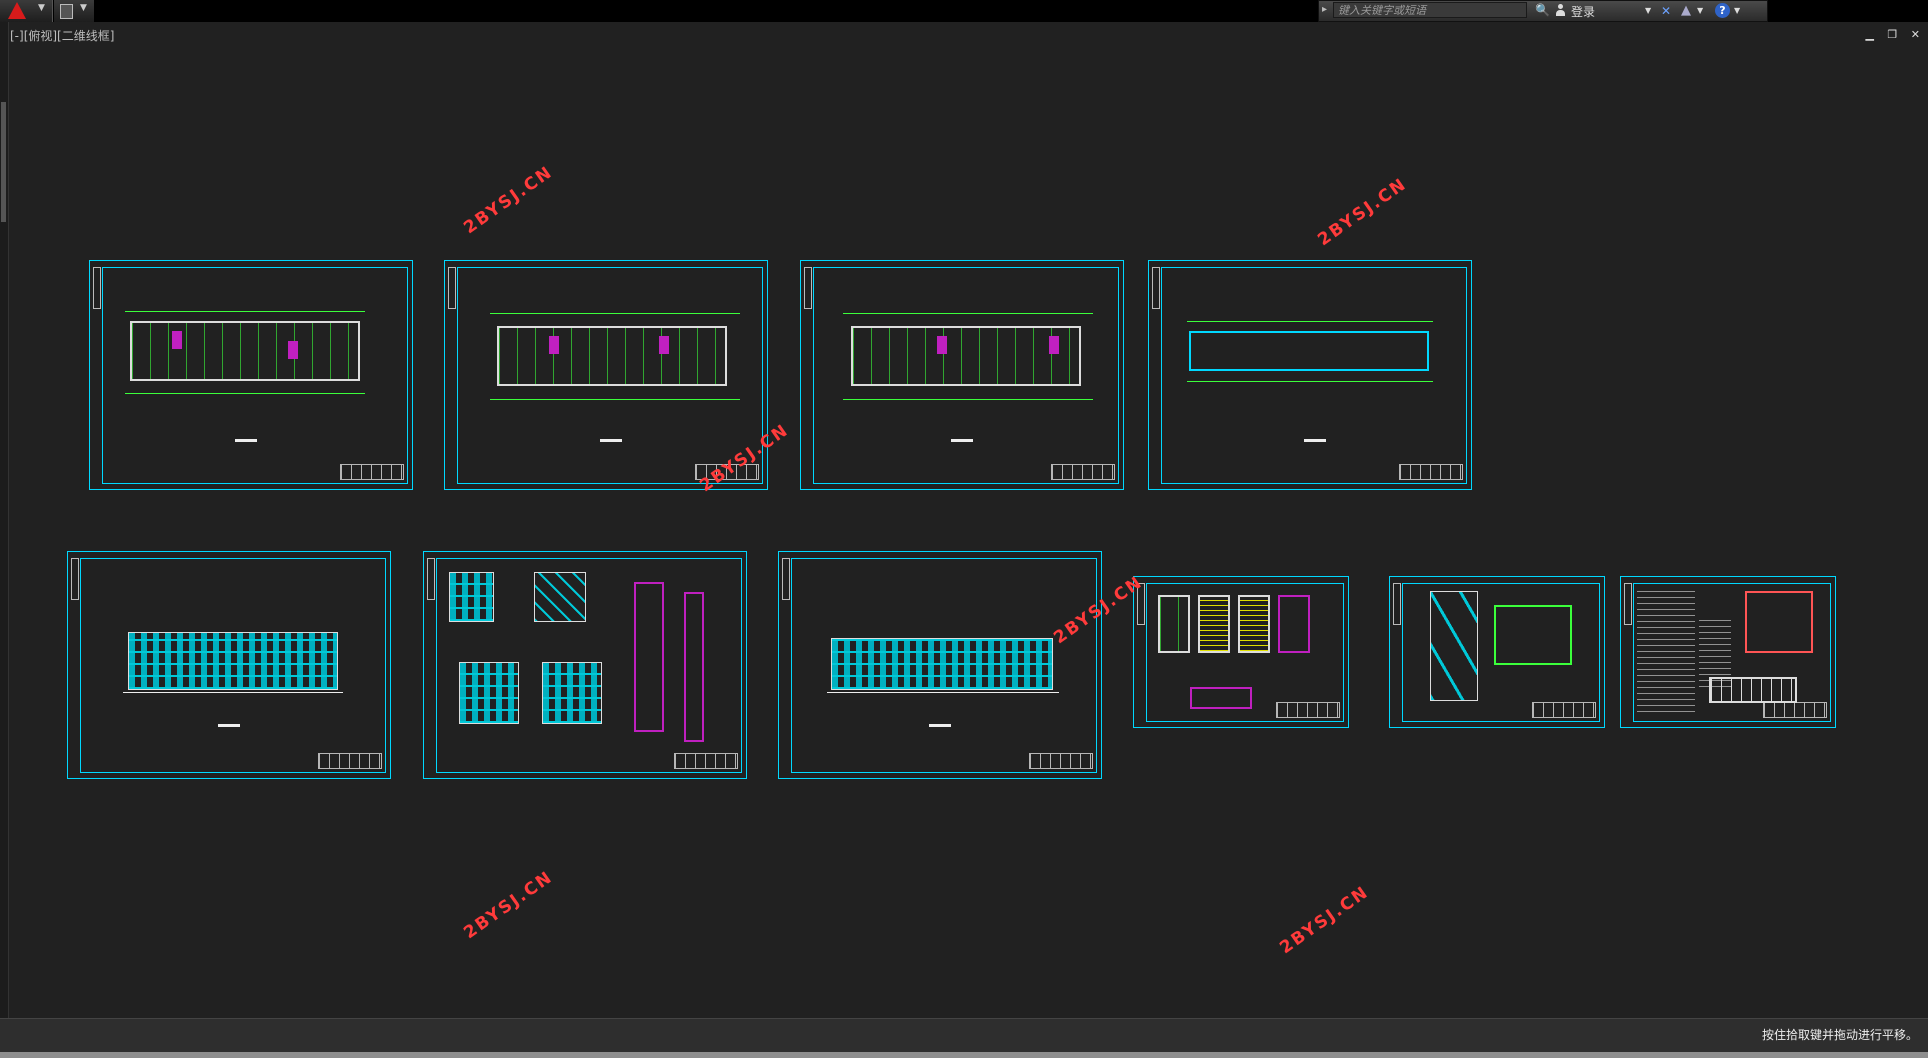  I want to click on viewport-controls: [-][俯视][二维线框], so click(62, 35).